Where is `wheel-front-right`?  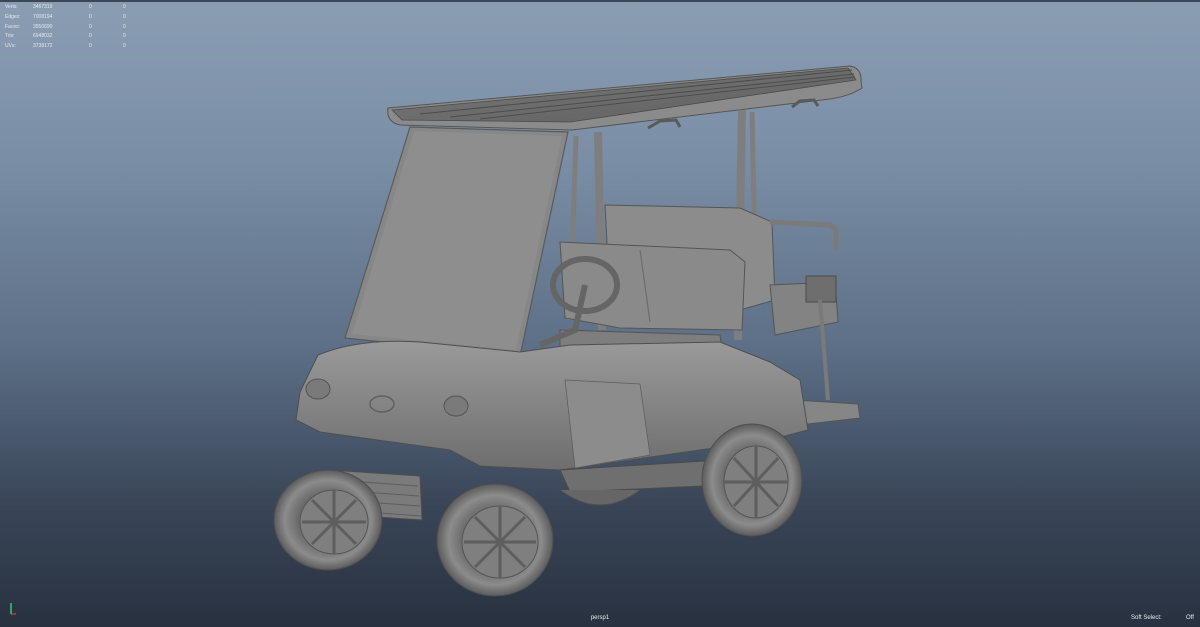
wheel-front-right is located at coordinates (495, 540).